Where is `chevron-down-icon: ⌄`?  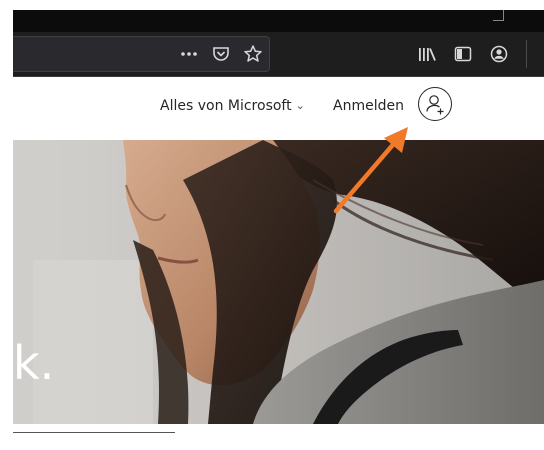
chevron-down-icon: ⌄ is located at coordinates (300, 105).